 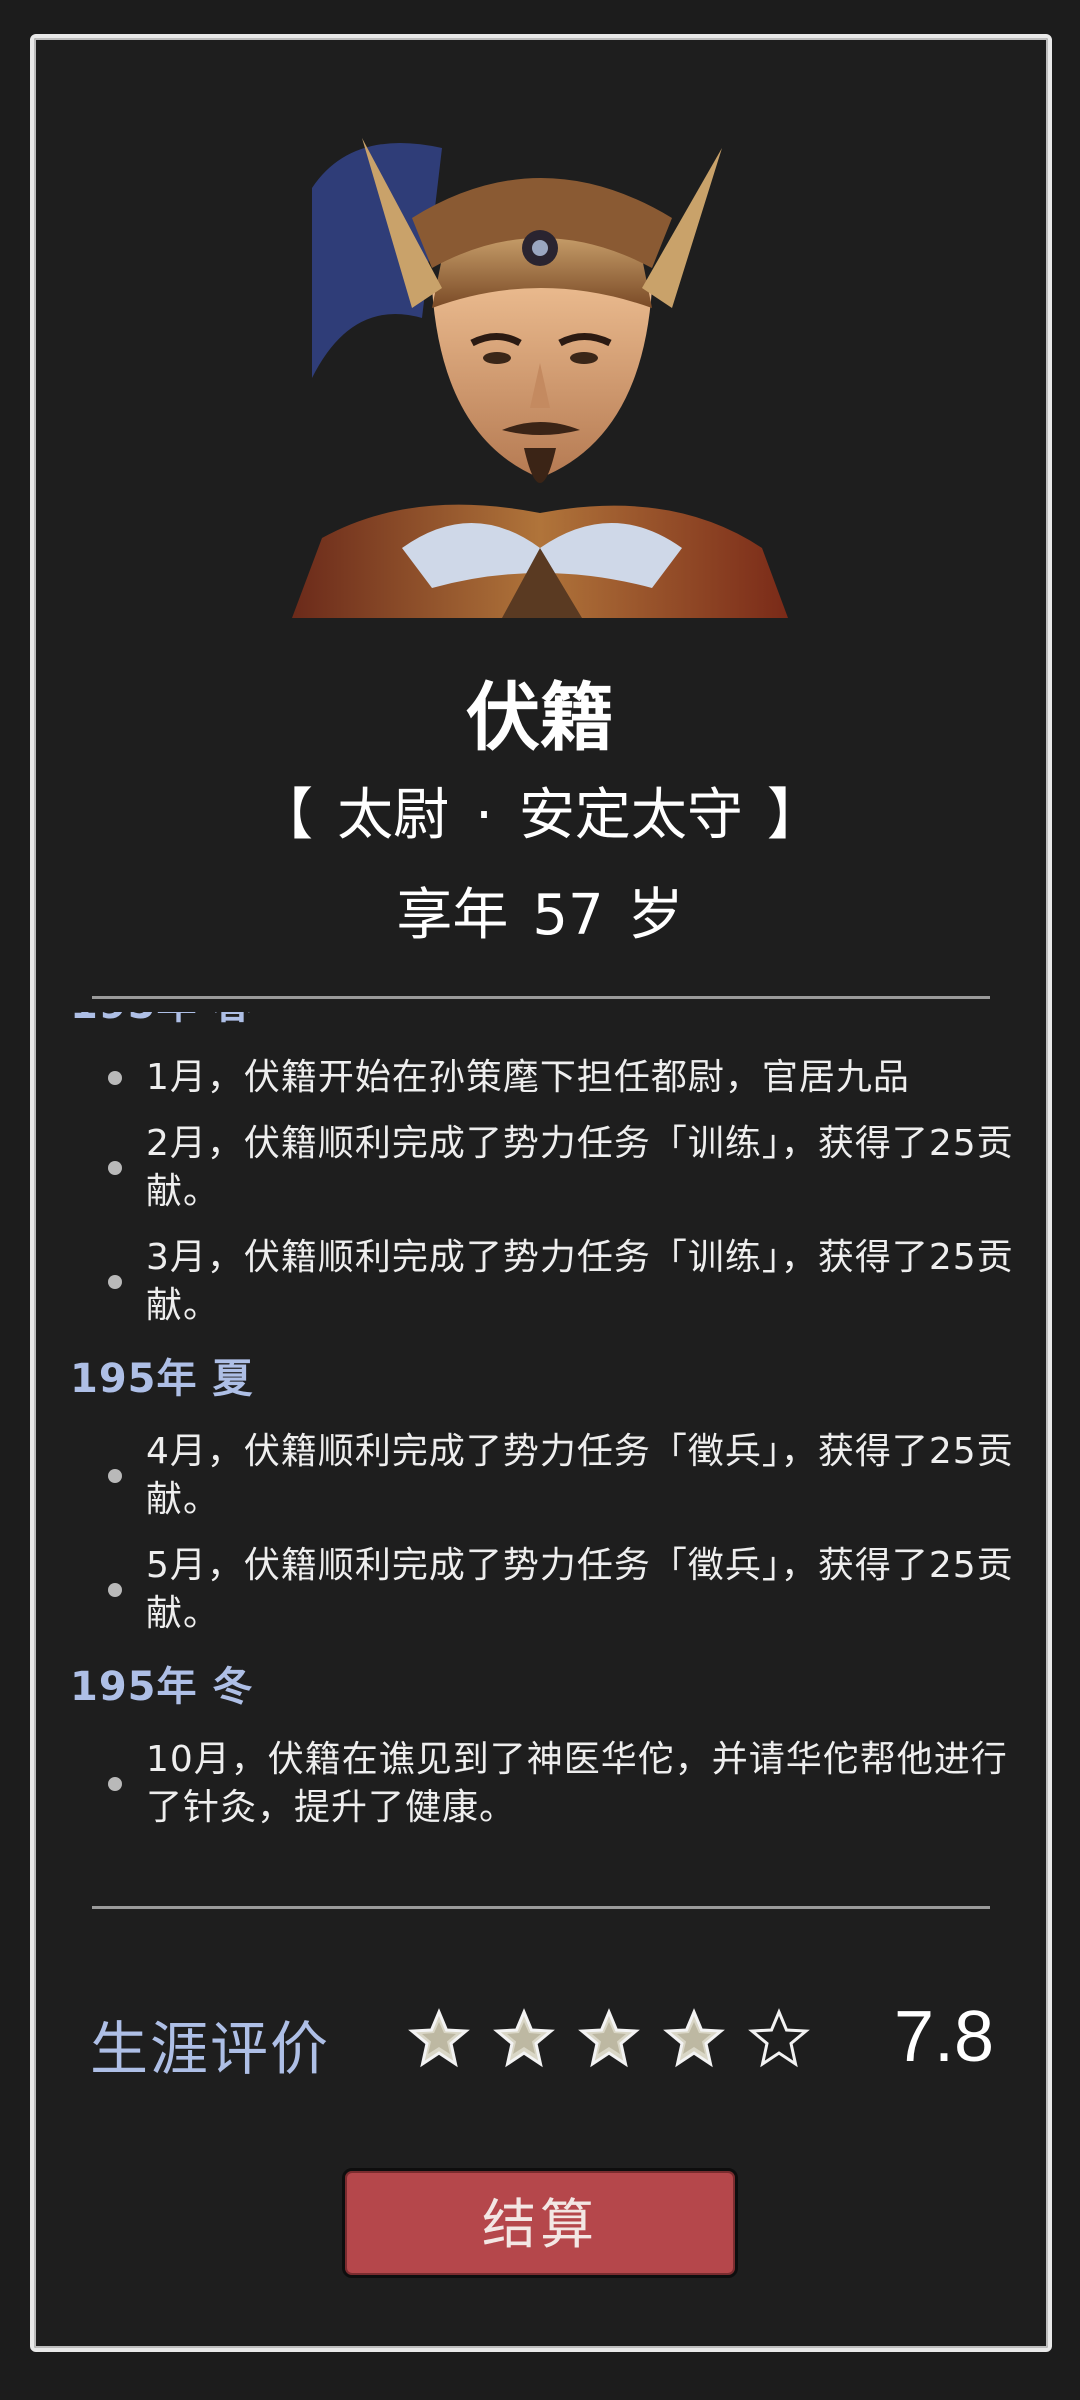 I want to click on event-text: 10月，伏籍在谯见到了神医华佗，并请华佗帮他进行了针灸，提升了健康。, so click(x=577, y=1783).